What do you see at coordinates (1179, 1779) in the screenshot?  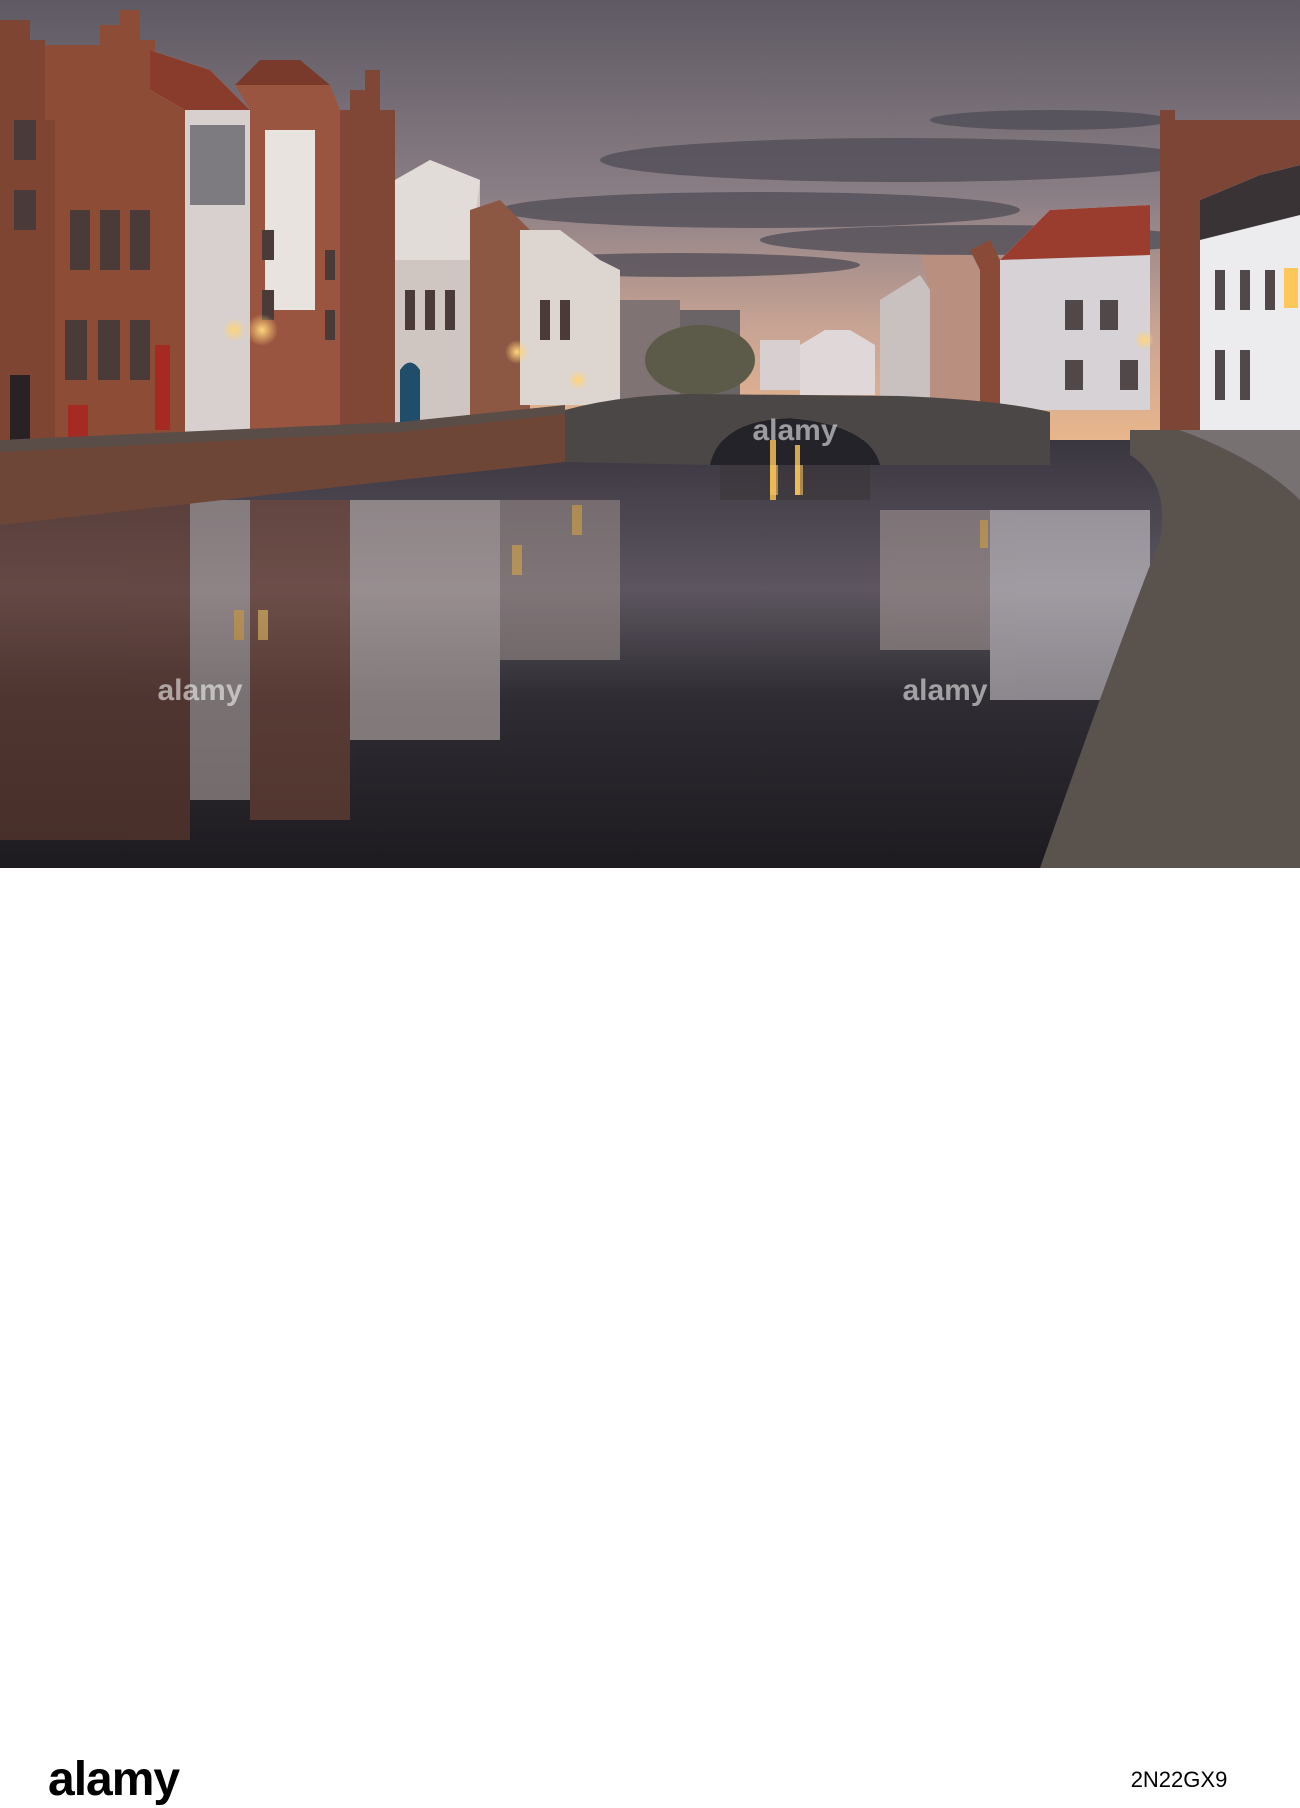 I see `image-id-label: 2N22GX9` at bounding box center [1179, 1779].